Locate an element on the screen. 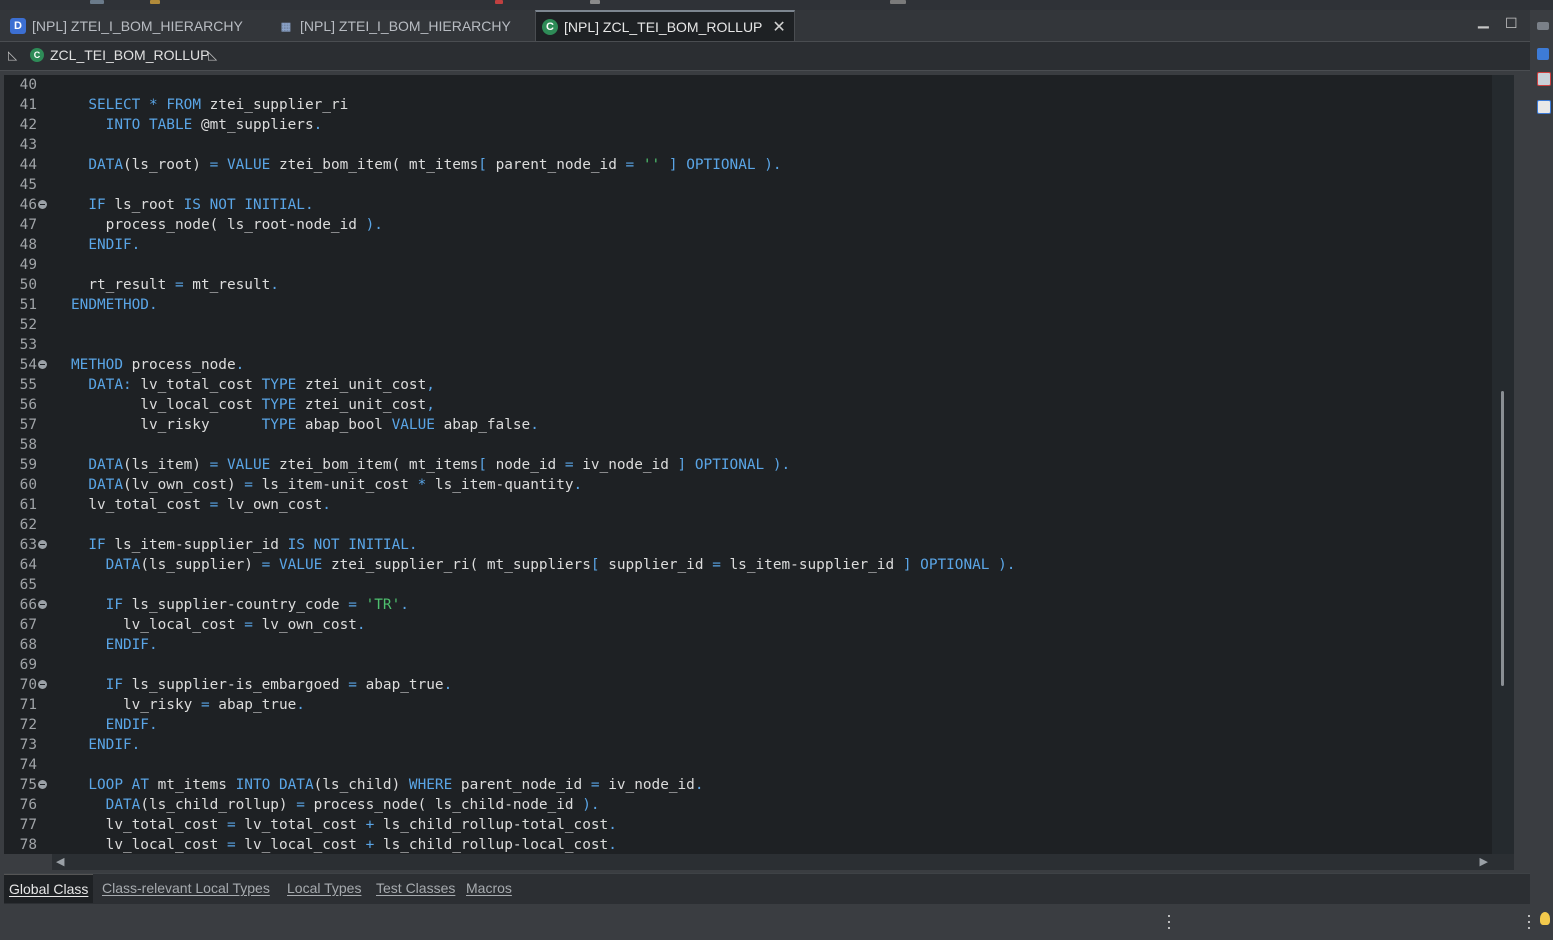 The width and height of the screenshot is (1553, 940). scroll-right-icon: ▶ is located at coordinates (1484, 861).